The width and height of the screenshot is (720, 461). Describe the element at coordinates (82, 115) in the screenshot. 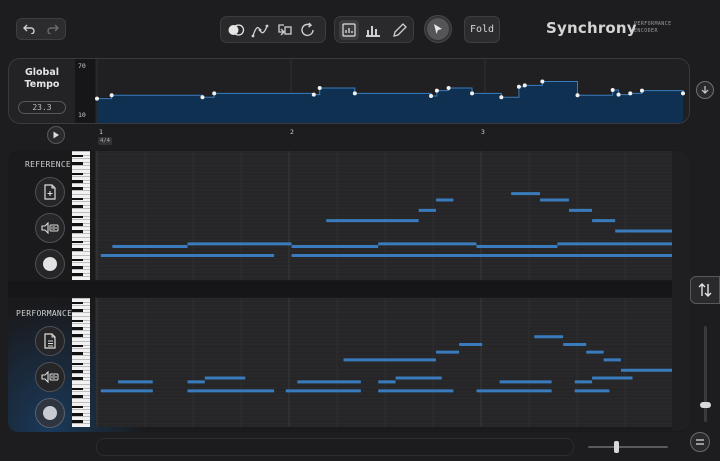

I see `tempo-y-min-label: 10` at that location.